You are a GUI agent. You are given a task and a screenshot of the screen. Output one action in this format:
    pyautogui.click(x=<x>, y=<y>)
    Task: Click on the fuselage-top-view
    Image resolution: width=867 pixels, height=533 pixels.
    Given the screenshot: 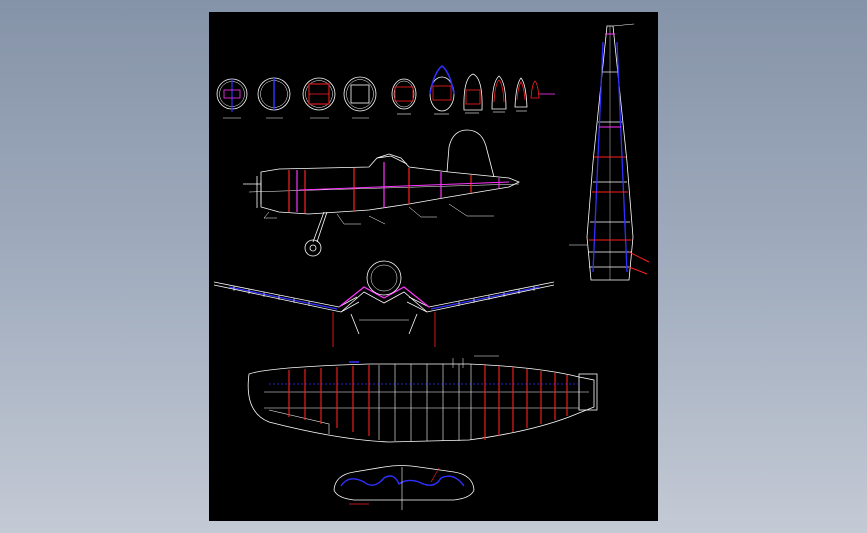 What is the action you would take?
    pyautogui.click(x=609, y=152)
    